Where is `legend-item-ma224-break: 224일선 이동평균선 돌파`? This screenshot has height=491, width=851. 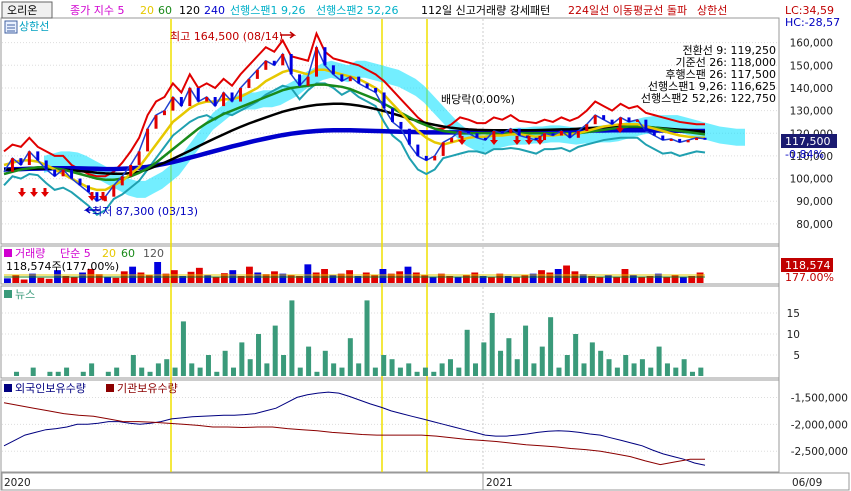
legend-item-ma224-break: 224일선 이동평균선 돌파 is located at coordinates (627, 10).